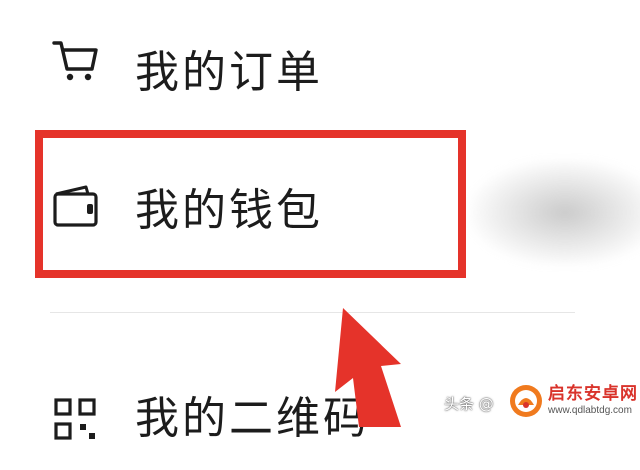  Describe the element at coordinates (368, 367) in the screenshot. I see `red-arrow-pointer` at that location.